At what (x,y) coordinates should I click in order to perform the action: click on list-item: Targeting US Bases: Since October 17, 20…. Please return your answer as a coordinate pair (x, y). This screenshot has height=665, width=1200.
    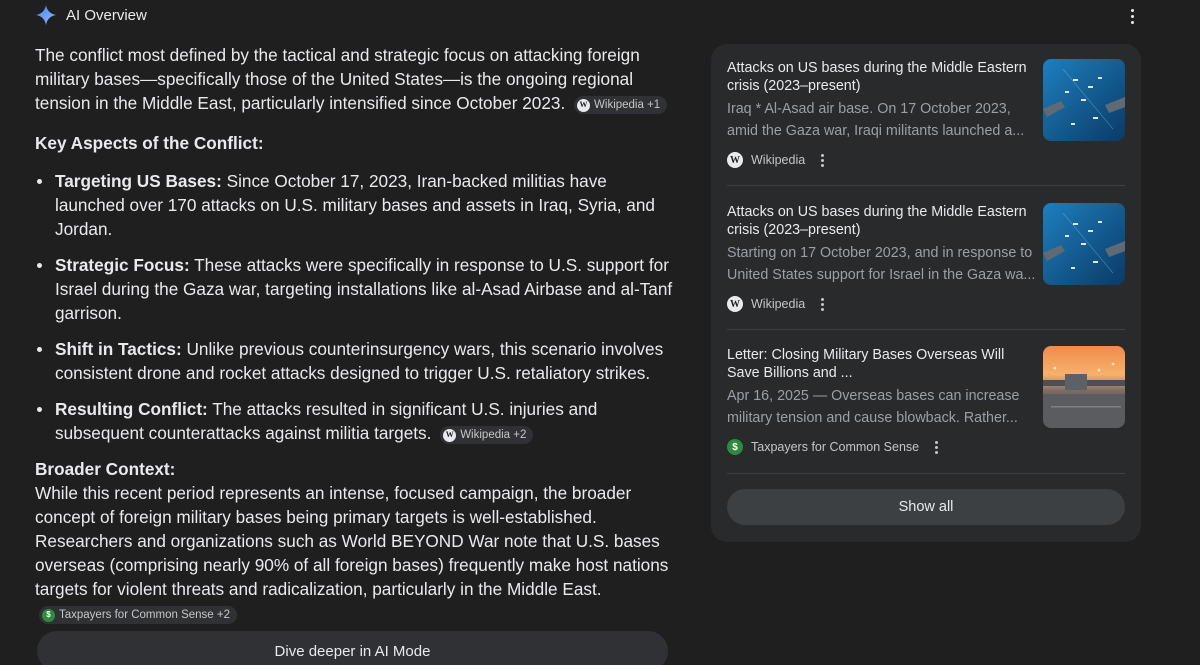
    Looking at the image, I should click on (355, 205).